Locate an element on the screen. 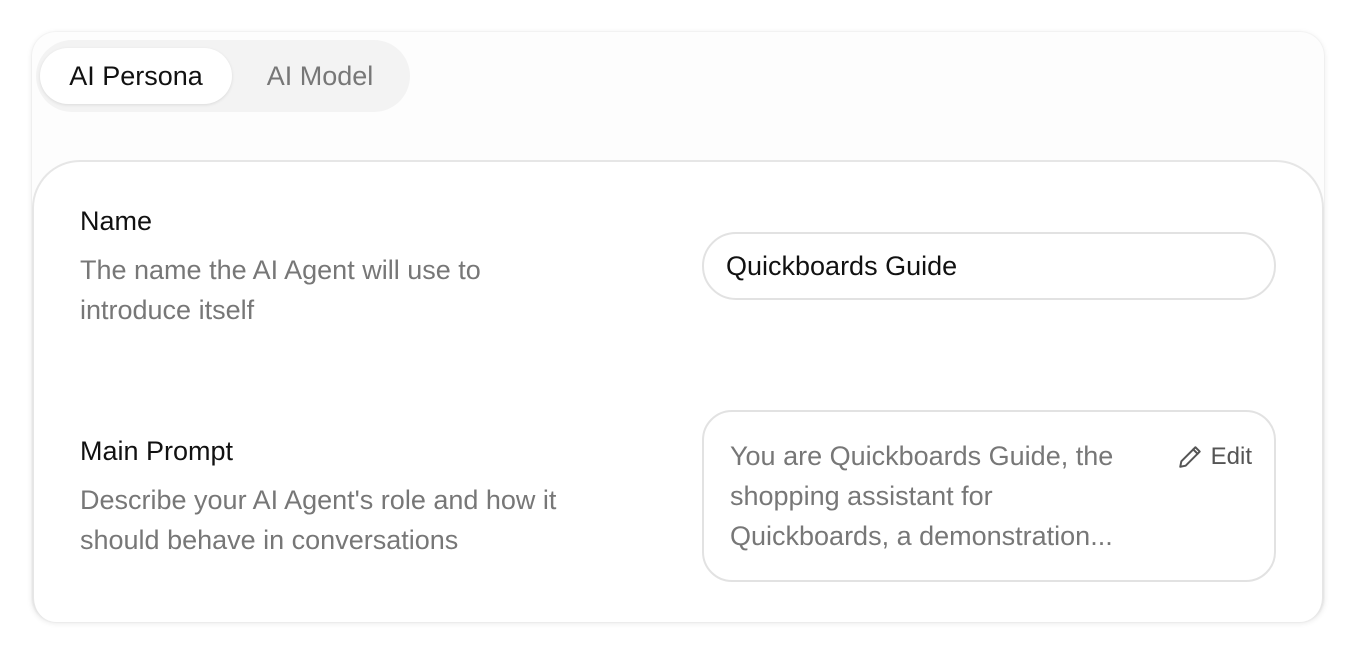 The height and width of the screenshot is (654, 1356). name-input is located at coordinates (989, 266).